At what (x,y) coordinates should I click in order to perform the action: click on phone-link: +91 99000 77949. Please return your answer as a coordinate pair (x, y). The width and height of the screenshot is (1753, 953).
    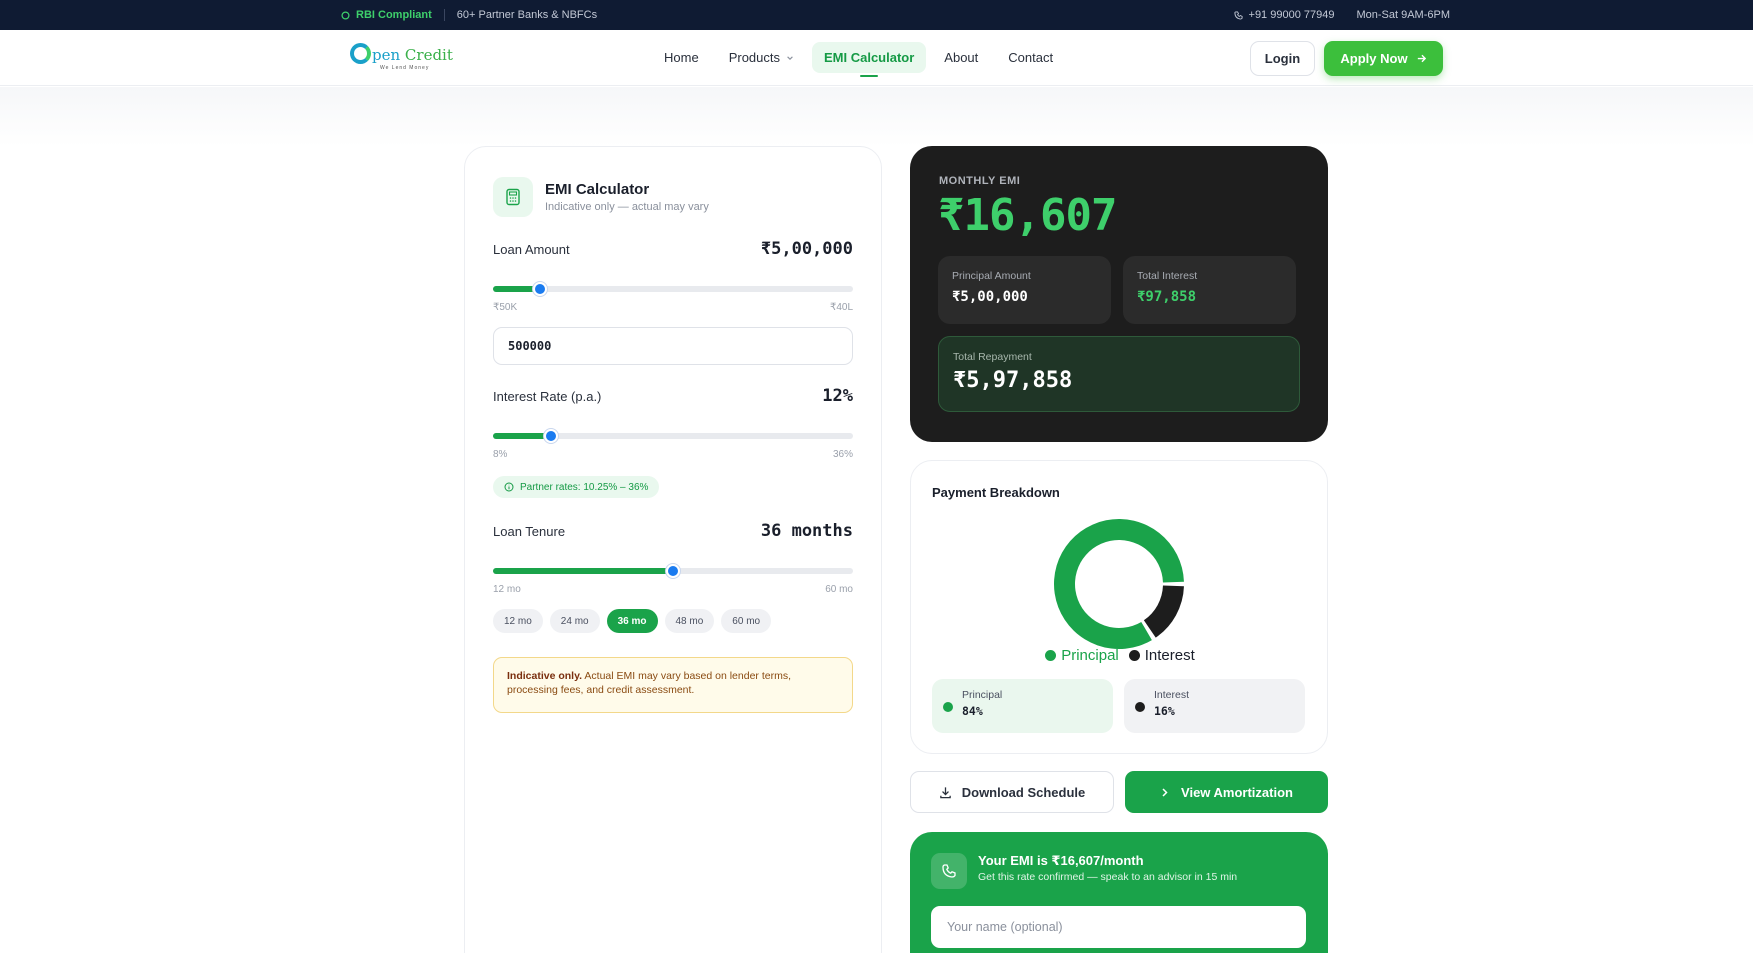
    Looking at the image, I should click on (1284, 15).